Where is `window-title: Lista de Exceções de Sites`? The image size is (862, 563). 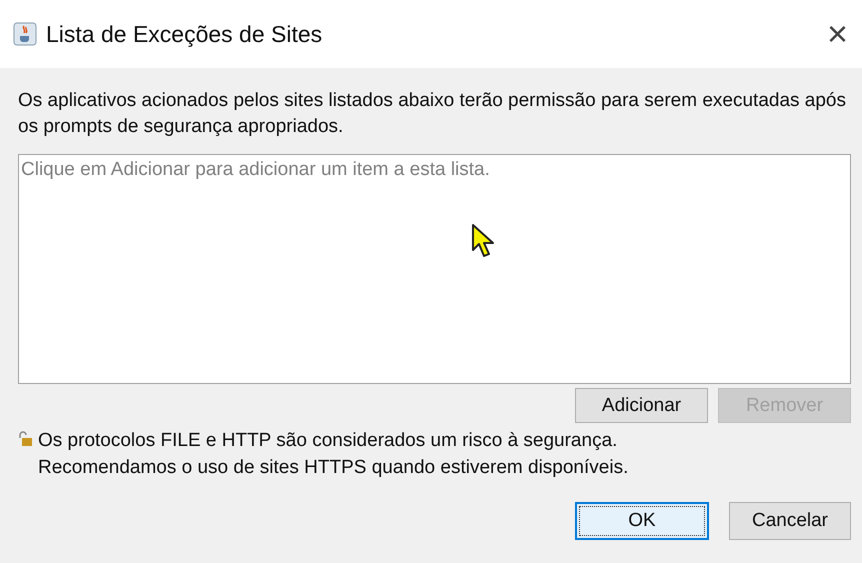
window-title: Lista de Exceções de Sites is located at coordinates (185, 34).